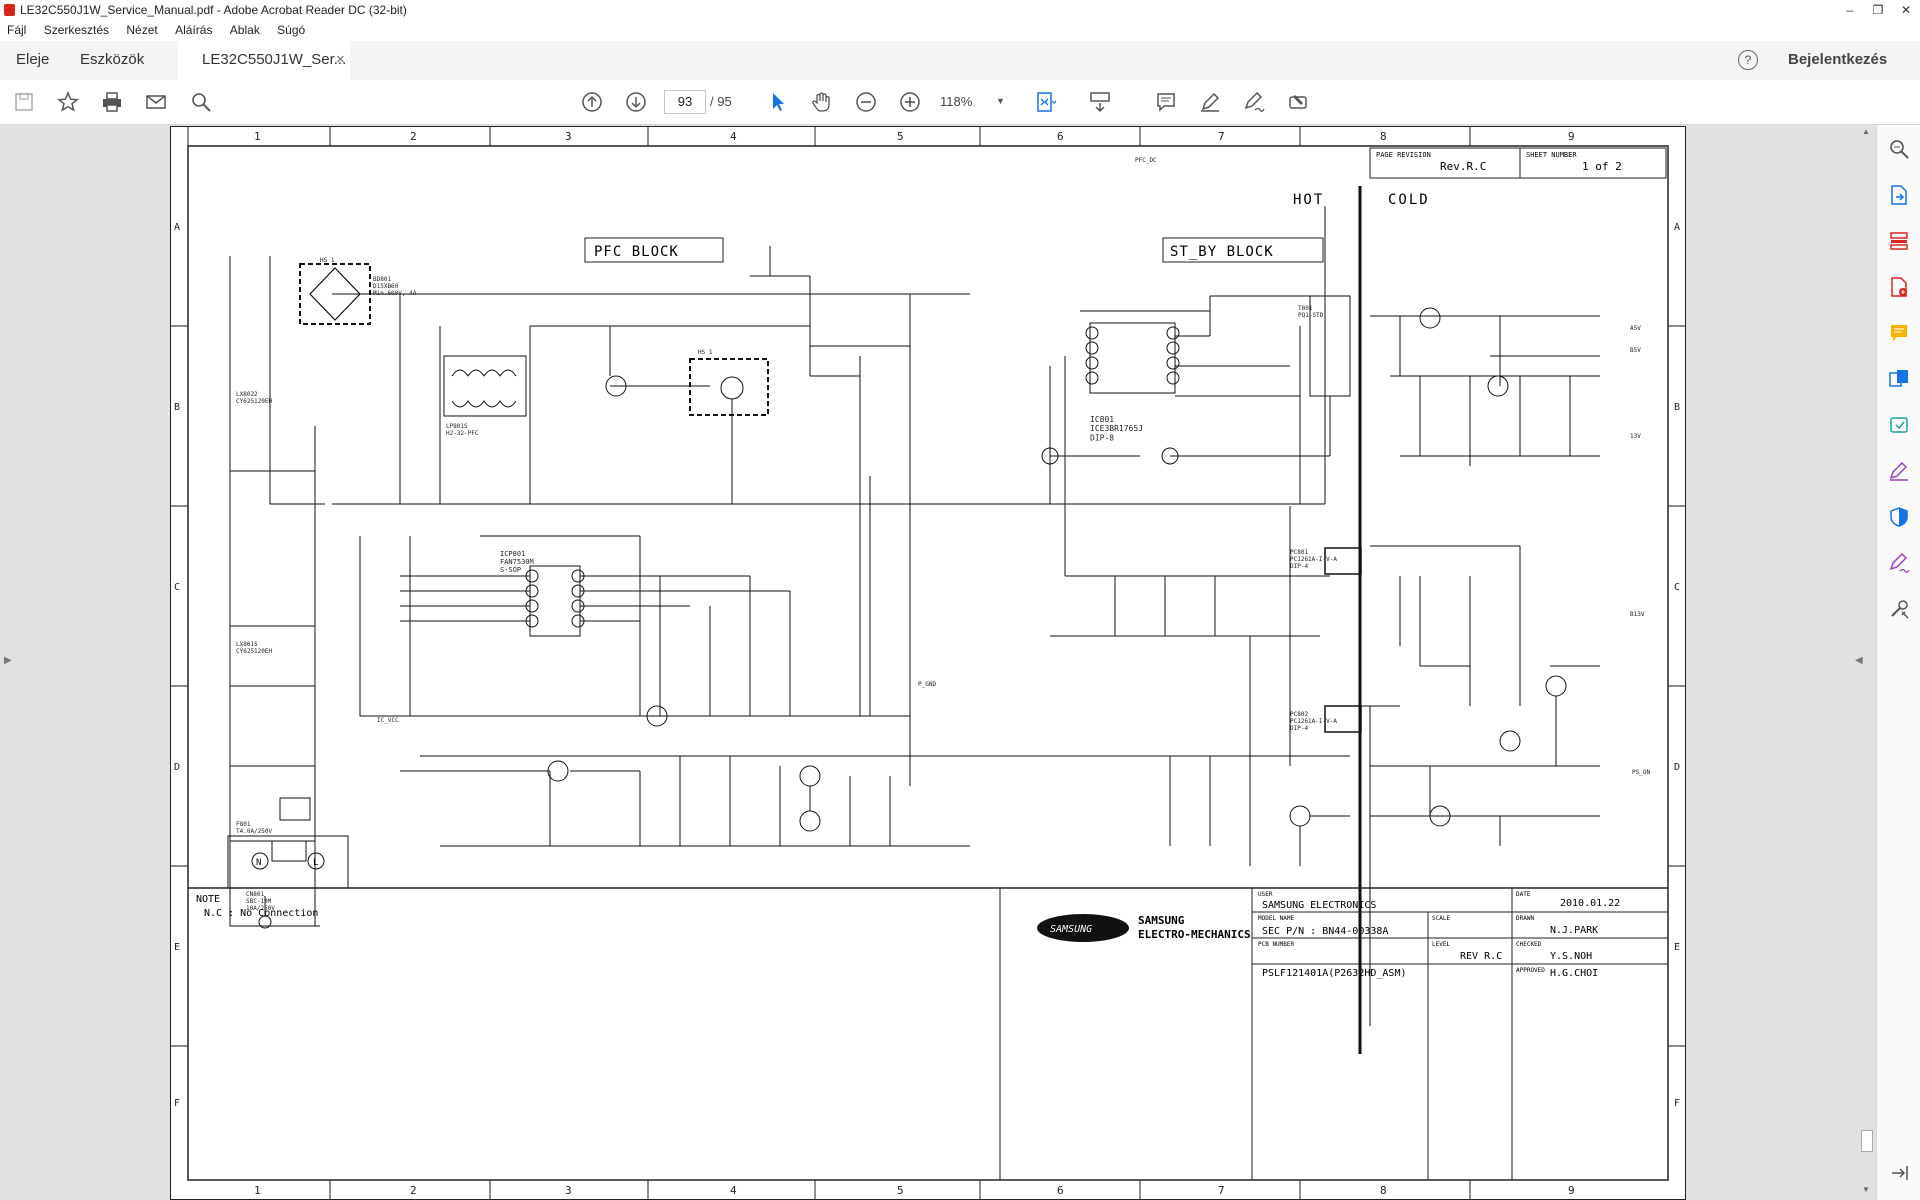  What do you see at coordinates (76, 28) in the screenshot?
I see `menu-edit: Szerkesztés` at bounding box center [76, 28].